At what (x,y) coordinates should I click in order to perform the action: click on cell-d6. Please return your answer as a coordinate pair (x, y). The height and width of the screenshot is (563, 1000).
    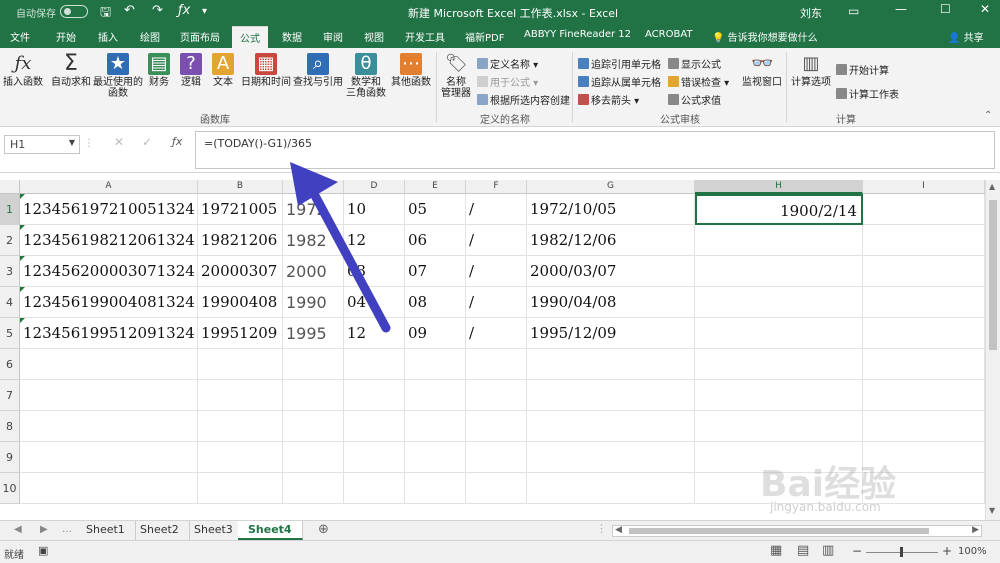
    Looking at the image, I should click on (374, 364).